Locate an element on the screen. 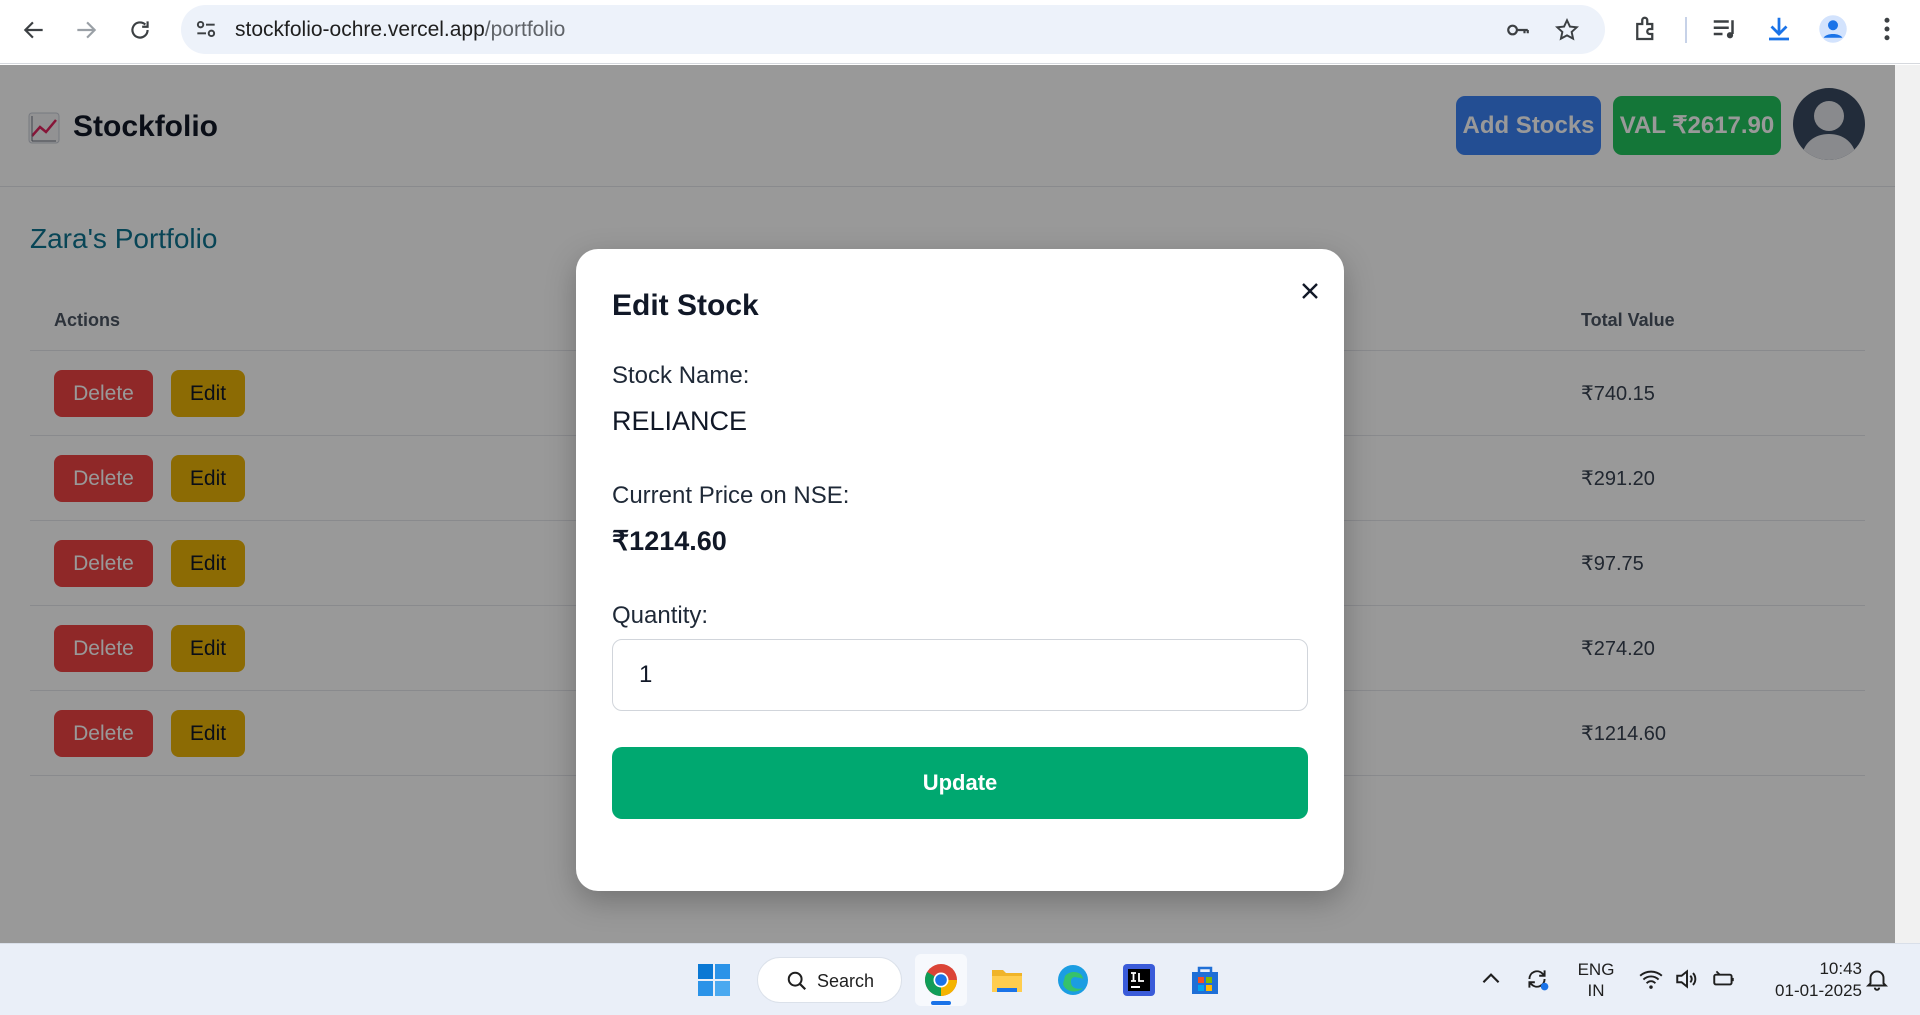 The image size is (1920, 1015). language-indicator: ENG IN is located at coordinates (1596, 980).